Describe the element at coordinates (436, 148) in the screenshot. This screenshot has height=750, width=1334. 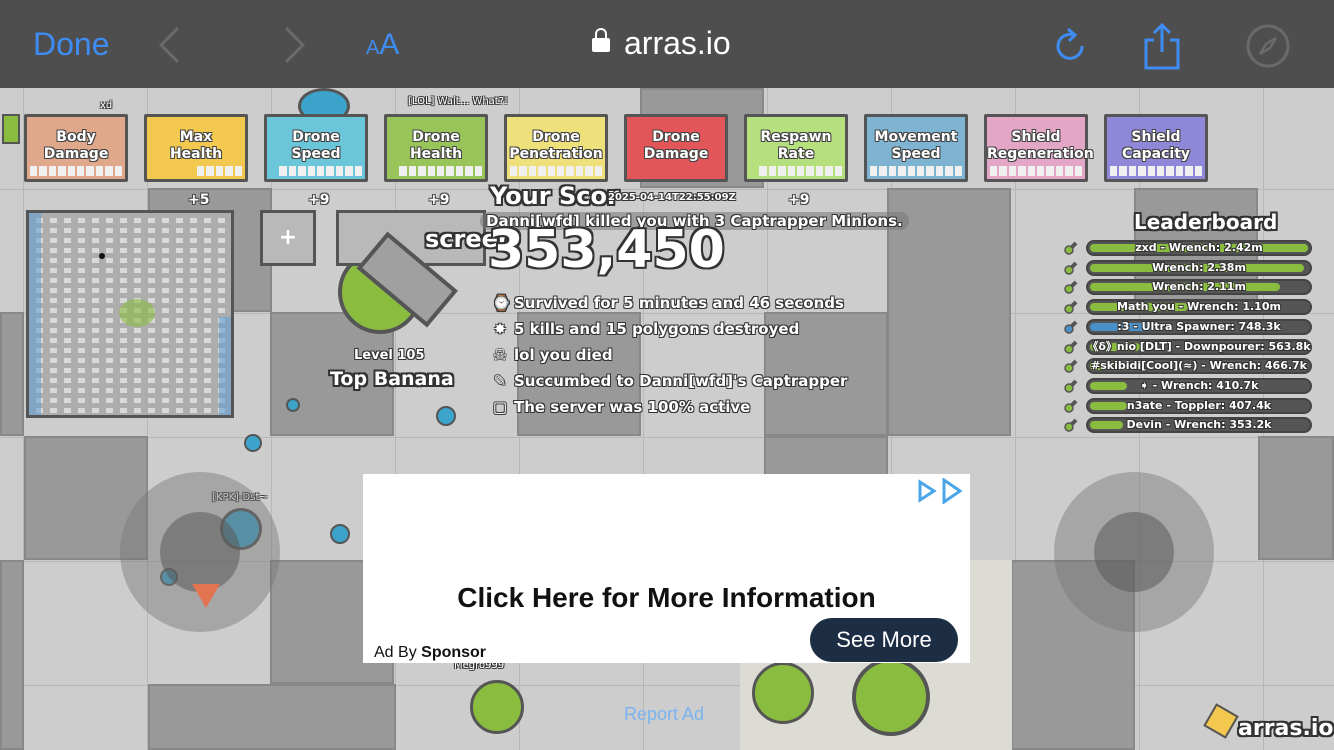
I see `stat-upgrade-button: Drone Health` at that location.